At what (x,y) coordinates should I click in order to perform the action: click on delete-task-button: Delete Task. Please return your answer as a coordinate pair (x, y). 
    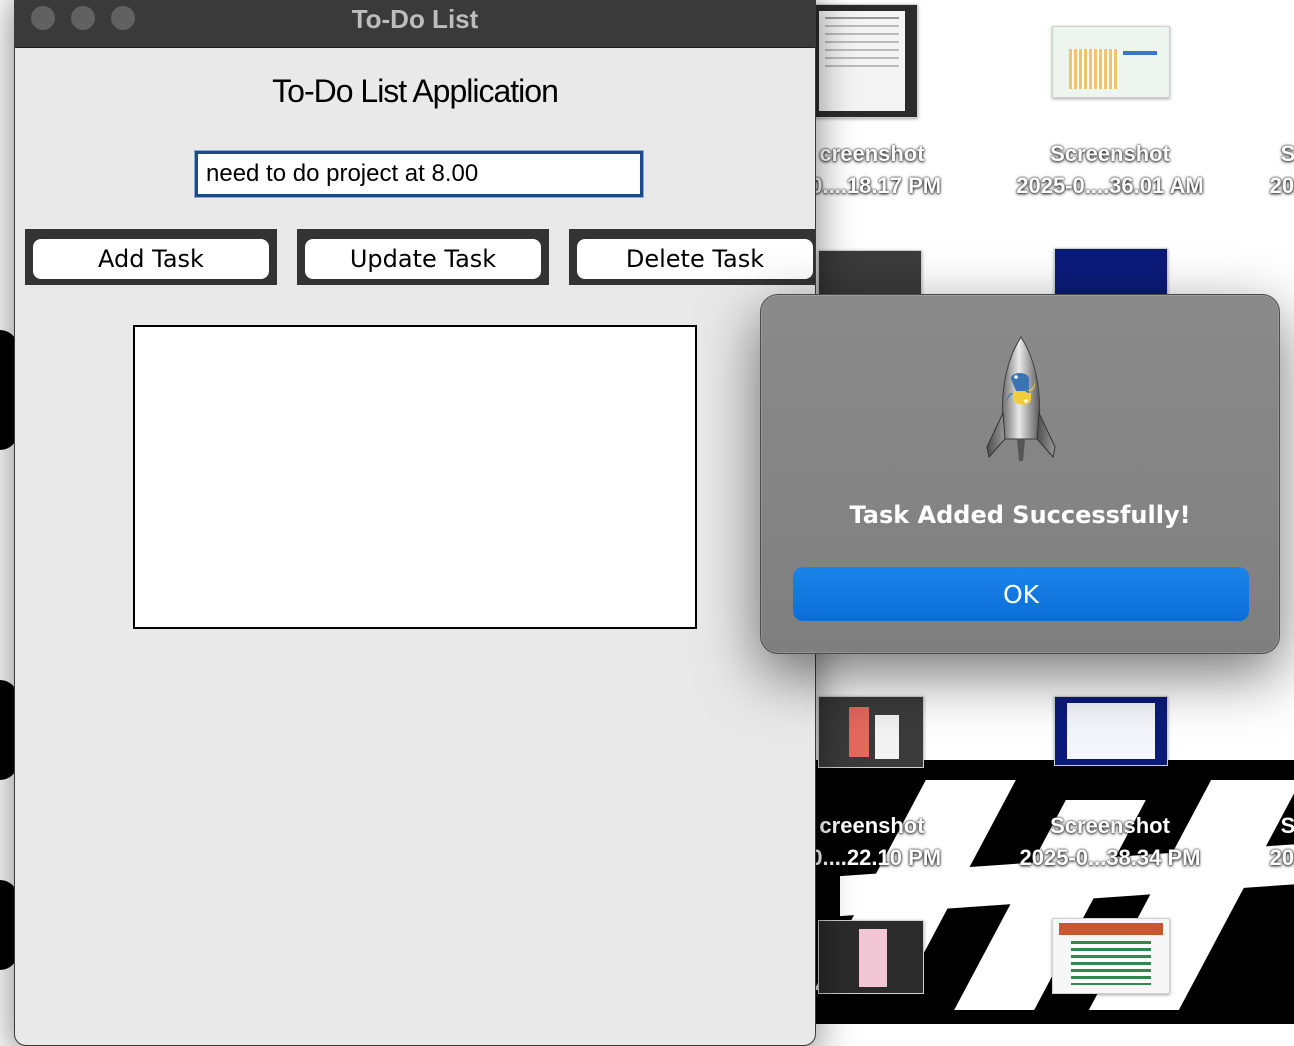
    Looking at the image, I should click on (695, 259).